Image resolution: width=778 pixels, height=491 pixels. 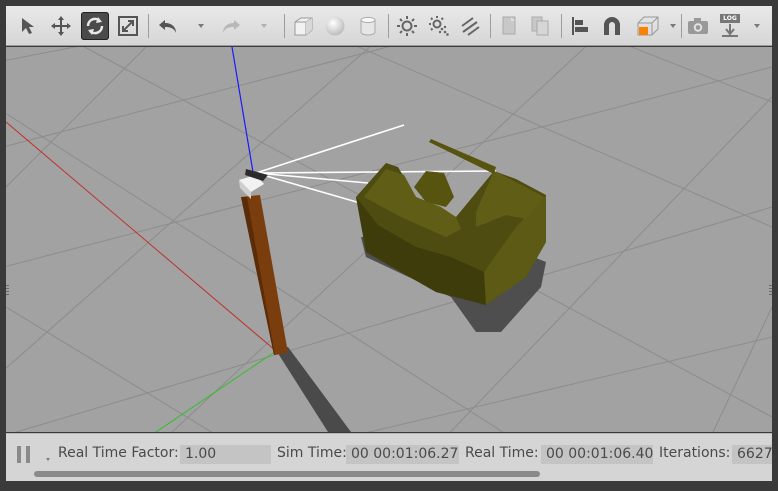 I want to click on view-angle-button, so click(x=648, y=26).